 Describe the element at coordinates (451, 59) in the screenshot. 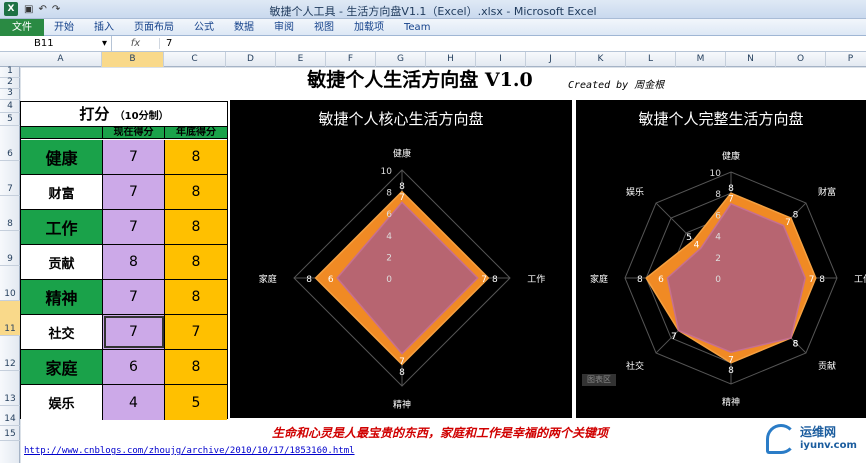

I see `column-header-H: H` at that location.